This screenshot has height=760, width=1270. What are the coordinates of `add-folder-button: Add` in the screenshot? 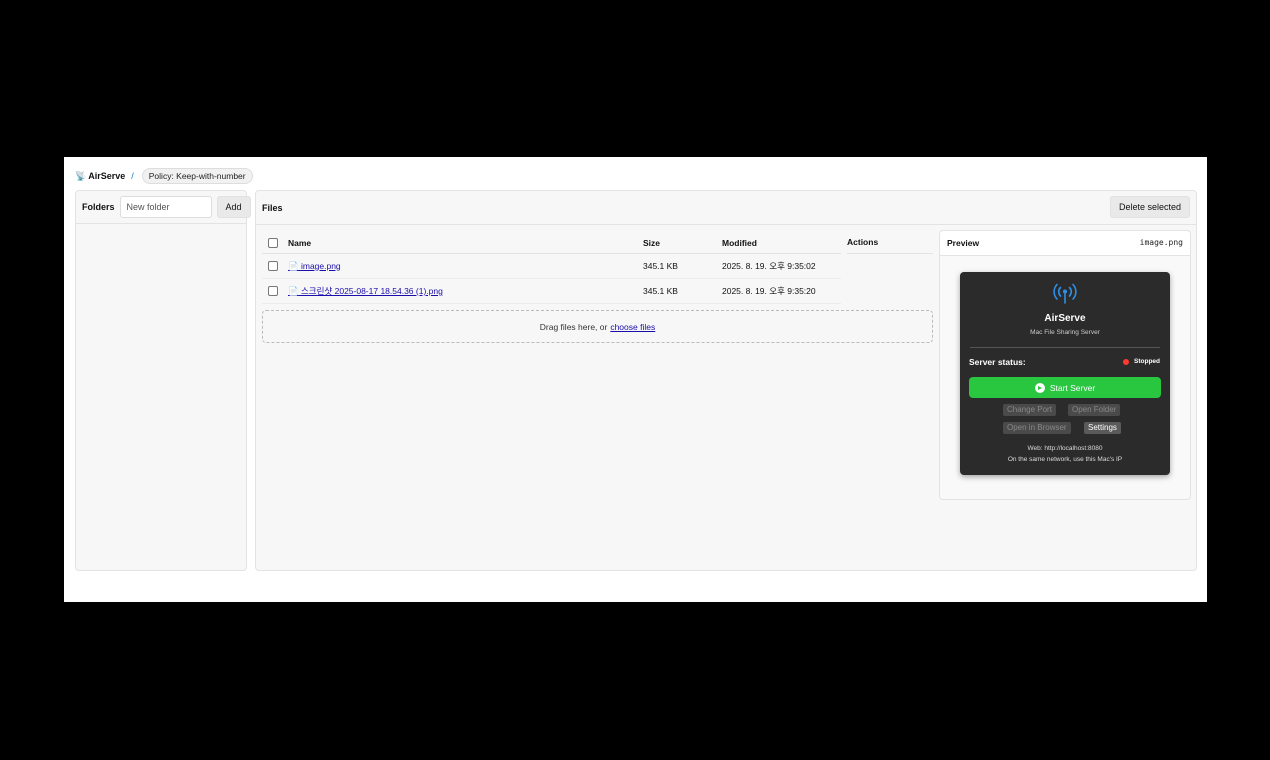 It's located at (233, 207).